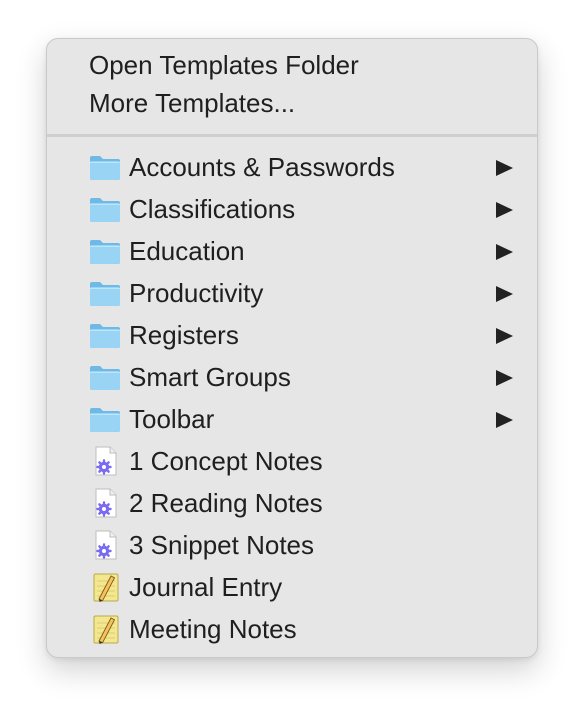  I want to click on submenu-smart-groups: Smart Groups, so click(292, 377).